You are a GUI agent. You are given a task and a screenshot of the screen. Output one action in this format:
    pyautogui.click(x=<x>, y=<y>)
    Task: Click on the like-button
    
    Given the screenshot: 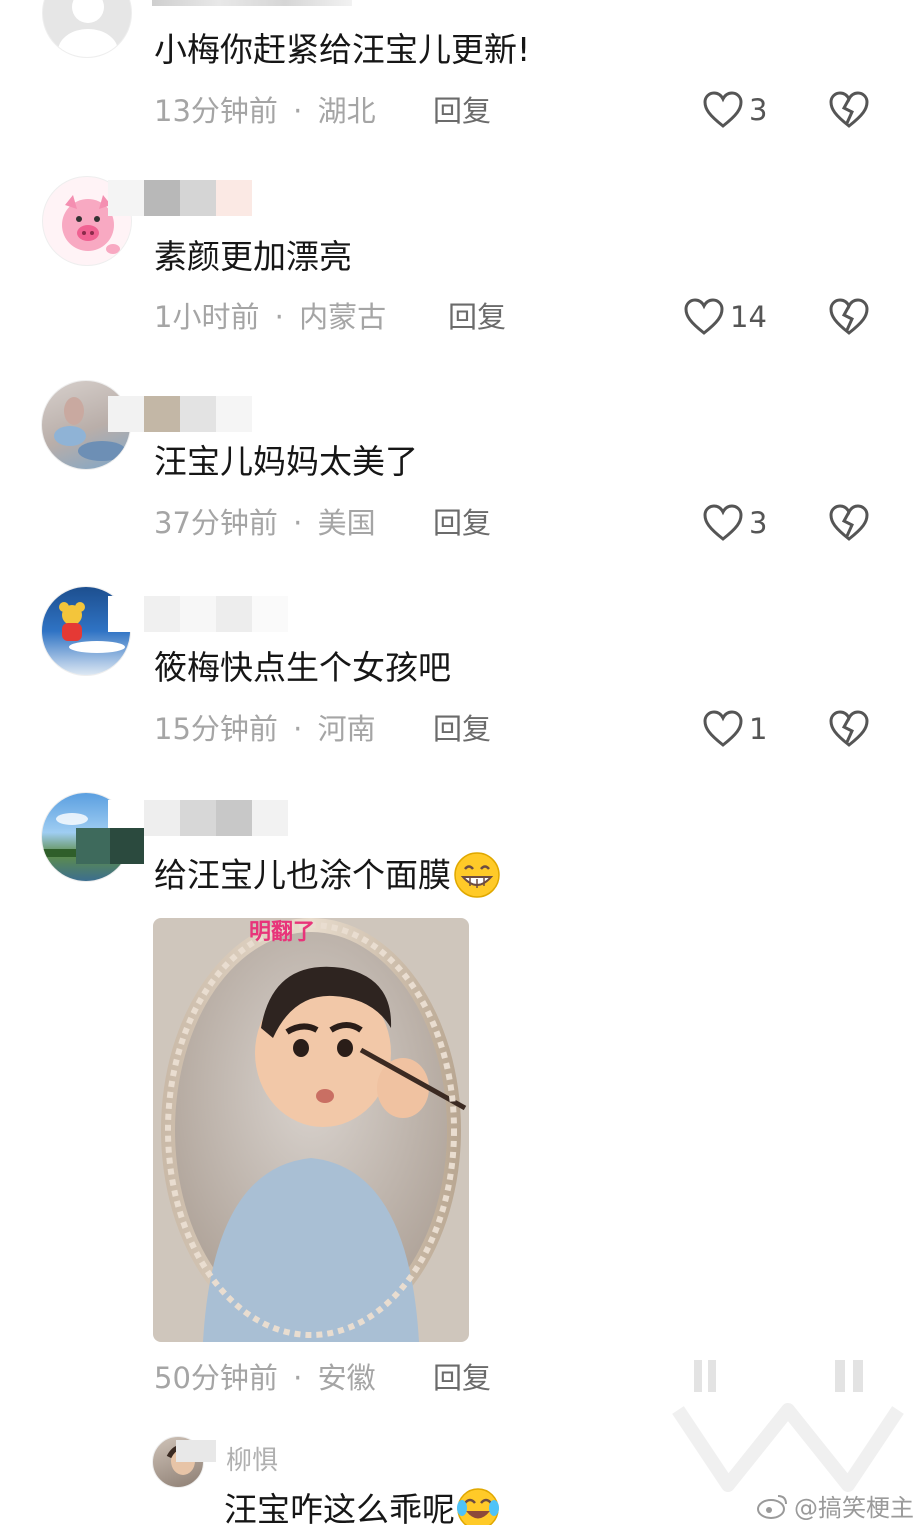 What is the action you would take?
    pyautogui.click(x=706, y=1378)
    